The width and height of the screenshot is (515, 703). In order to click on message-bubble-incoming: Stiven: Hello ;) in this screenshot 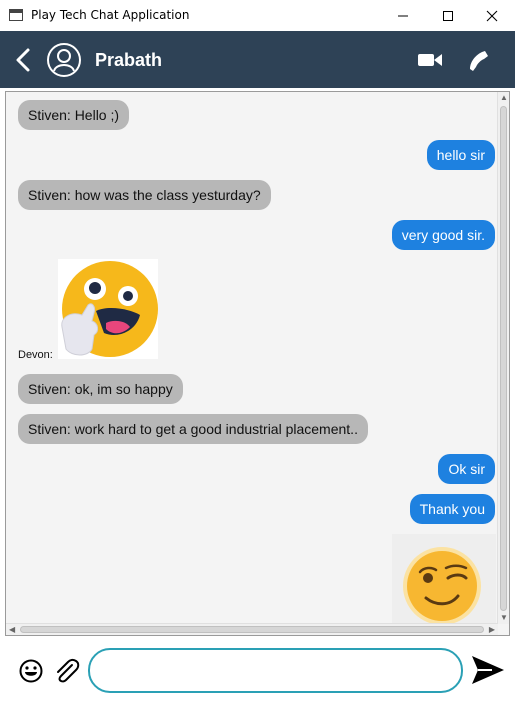, I will do `click(74, 115)`.